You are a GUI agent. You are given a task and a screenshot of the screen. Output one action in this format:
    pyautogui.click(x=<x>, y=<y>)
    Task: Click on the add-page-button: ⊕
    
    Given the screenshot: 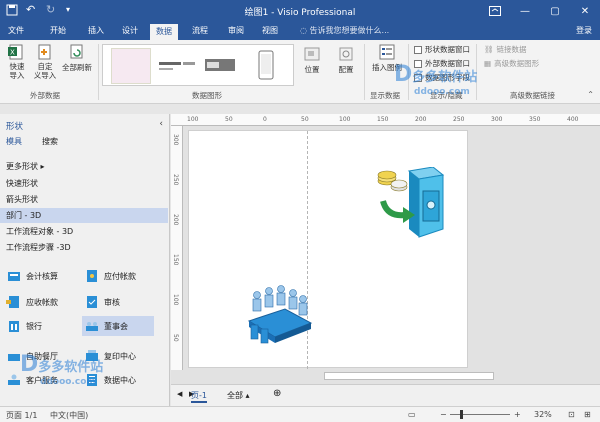 What is the action you would take?
    pyautogui.click(x=277, y=393)
    